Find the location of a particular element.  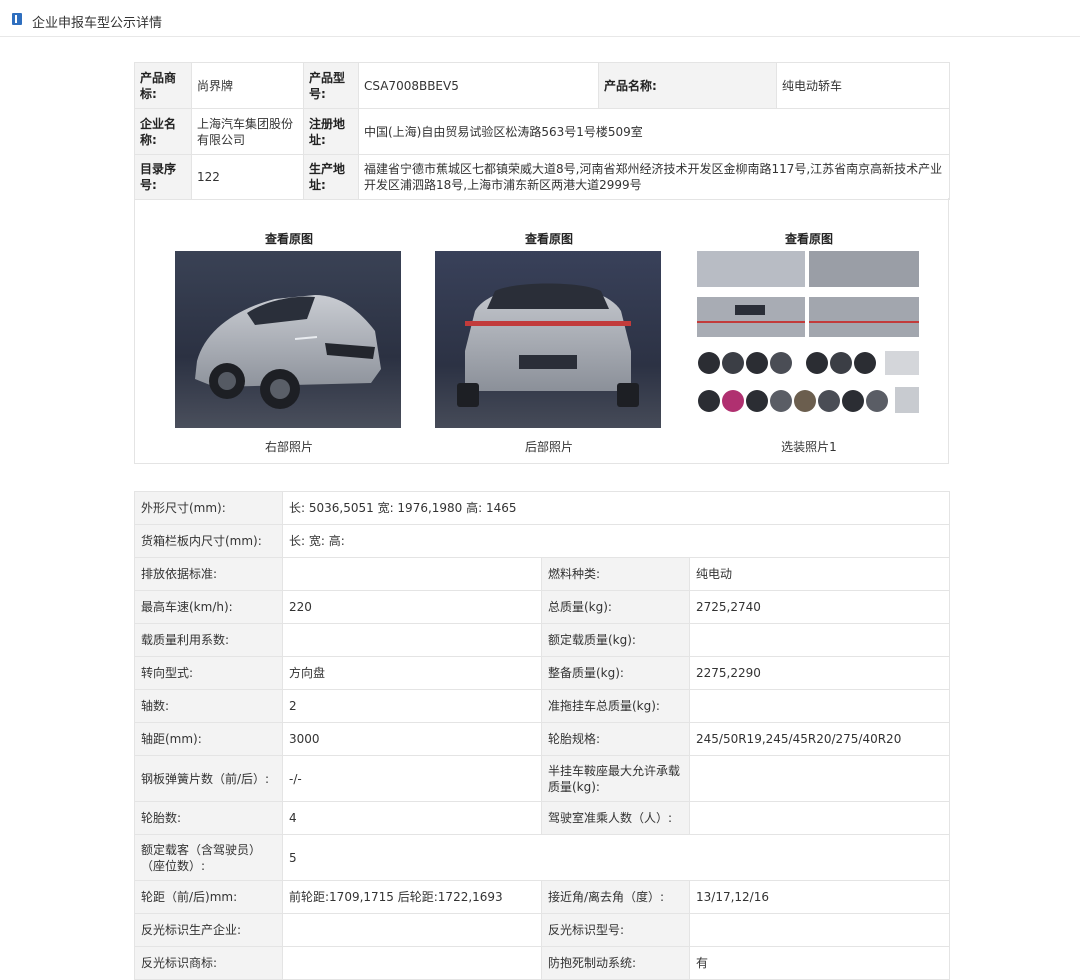

rated-load-value is located at coordinates (819, 640).